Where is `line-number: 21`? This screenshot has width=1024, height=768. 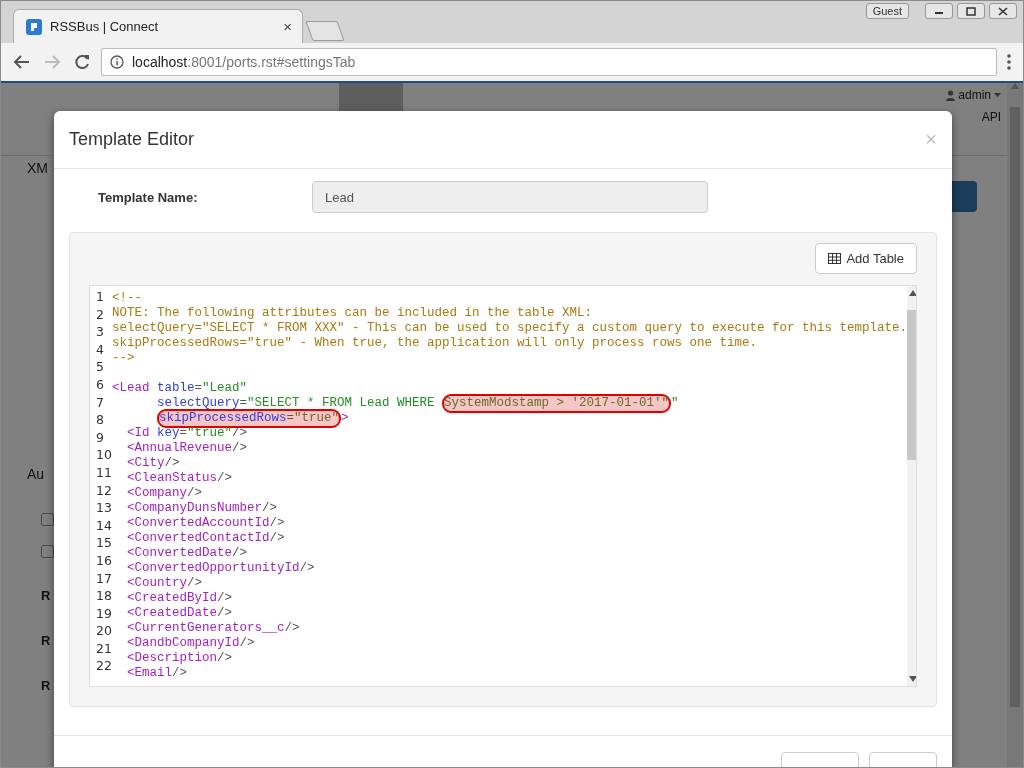 line-number: 21 is located at coordinates (103, 649).